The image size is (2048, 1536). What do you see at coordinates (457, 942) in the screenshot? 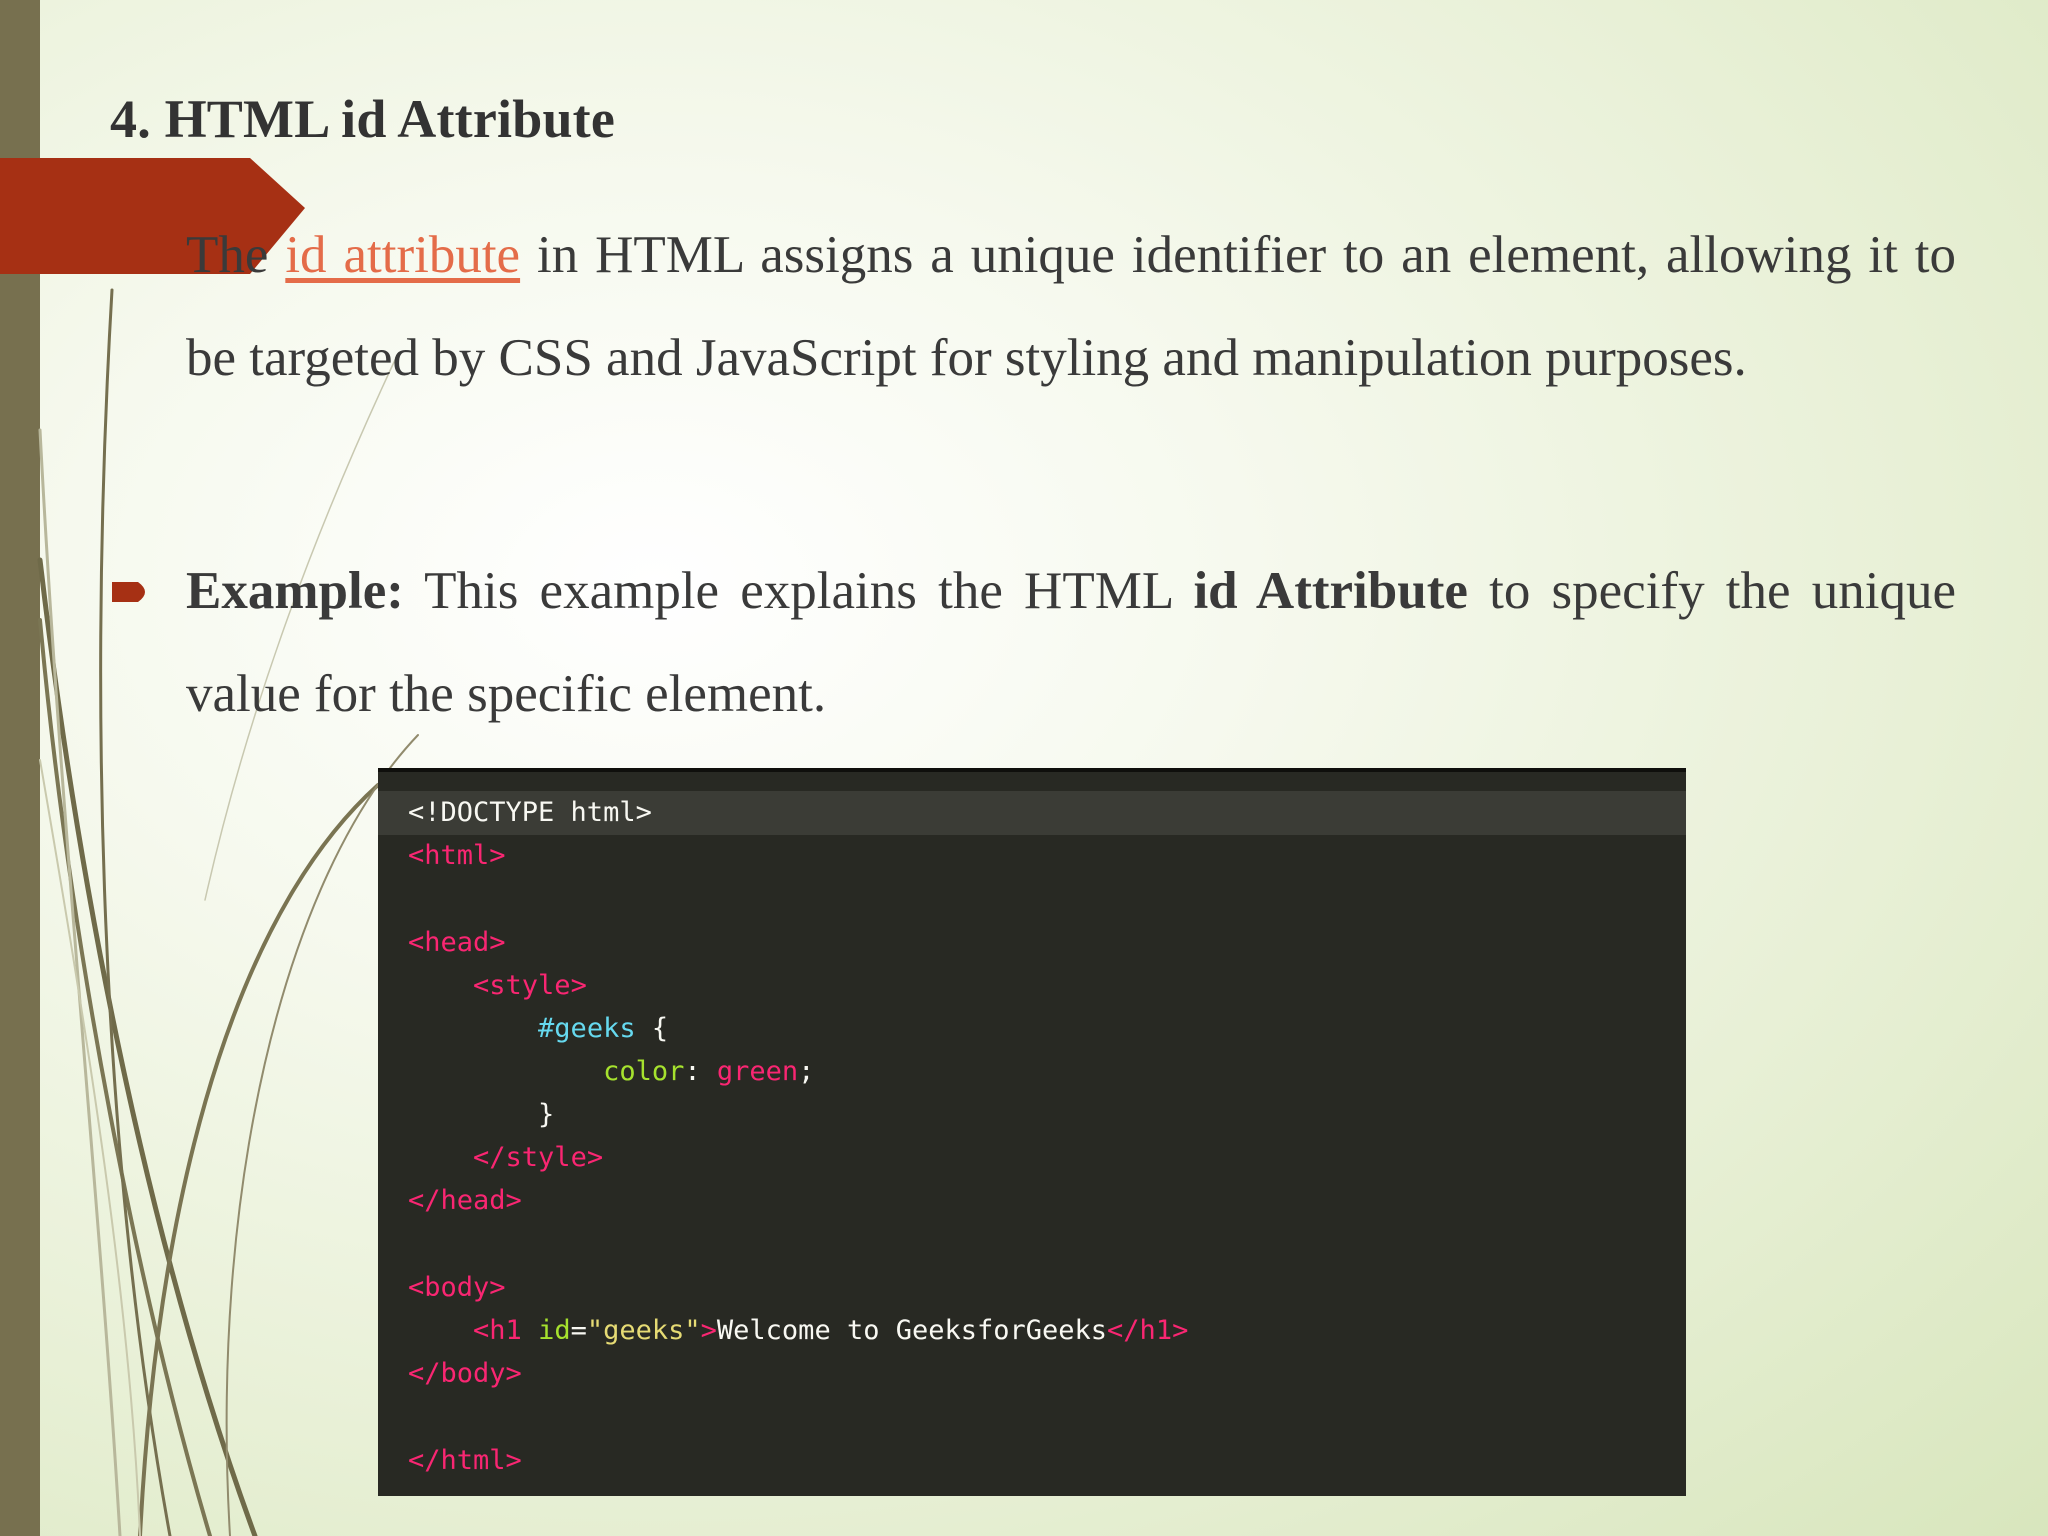
I see `code-line-4: <head>` at bounding box center [457, 942].